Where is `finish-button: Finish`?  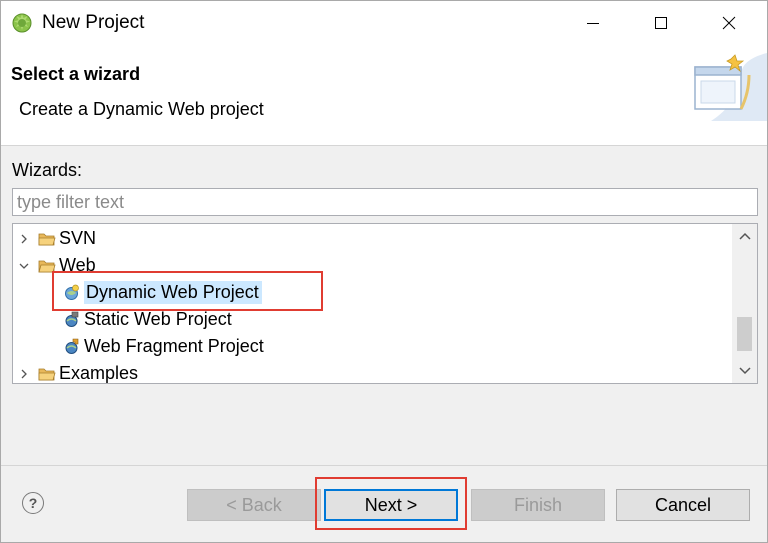
finish-button: Finish is located at coordinates (538, 505).